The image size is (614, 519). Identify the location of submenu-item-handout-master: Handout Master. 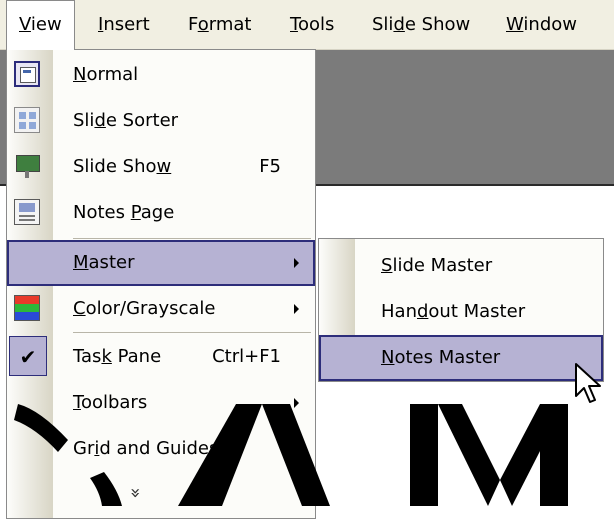
(461, 312).